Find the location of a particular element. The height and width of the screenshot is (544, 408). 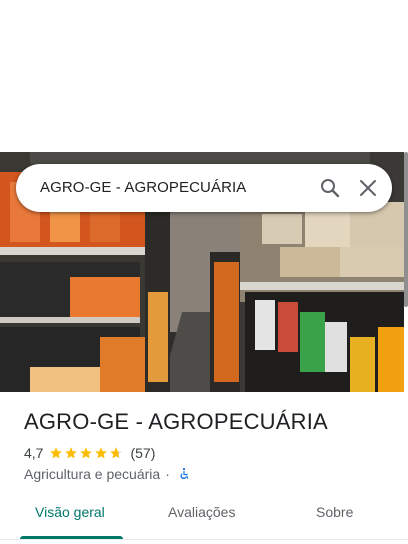

search-box: AGRO-GE - AGROPECUÁRIA is located at coordinates (204, 188).